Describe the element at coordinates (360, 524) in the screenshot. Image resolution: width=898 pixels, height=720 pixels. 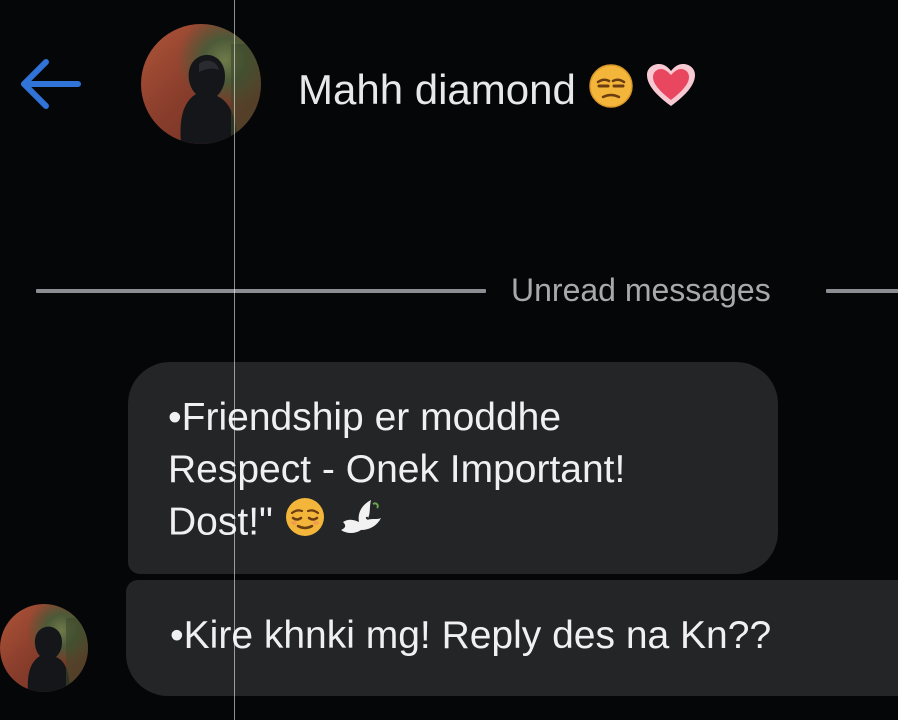
I see `dove-emoji` at that location.